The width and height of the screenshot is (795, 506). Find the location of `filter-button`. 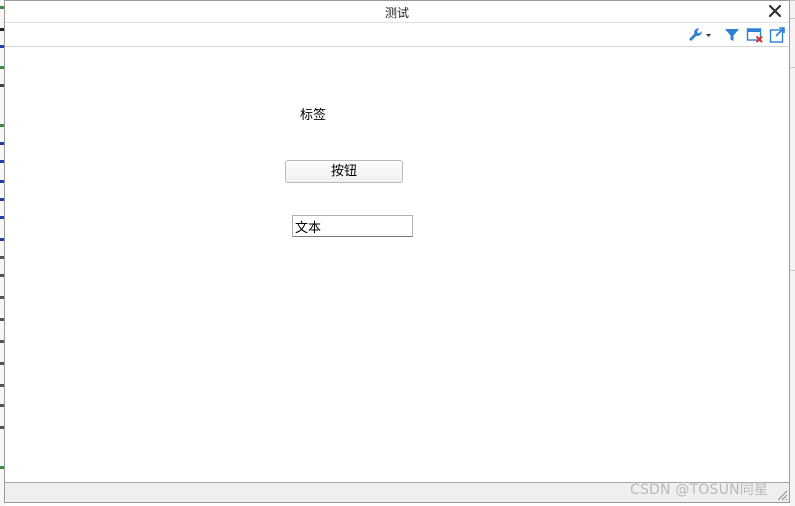

filter-button is located at coordinates (732, 35).